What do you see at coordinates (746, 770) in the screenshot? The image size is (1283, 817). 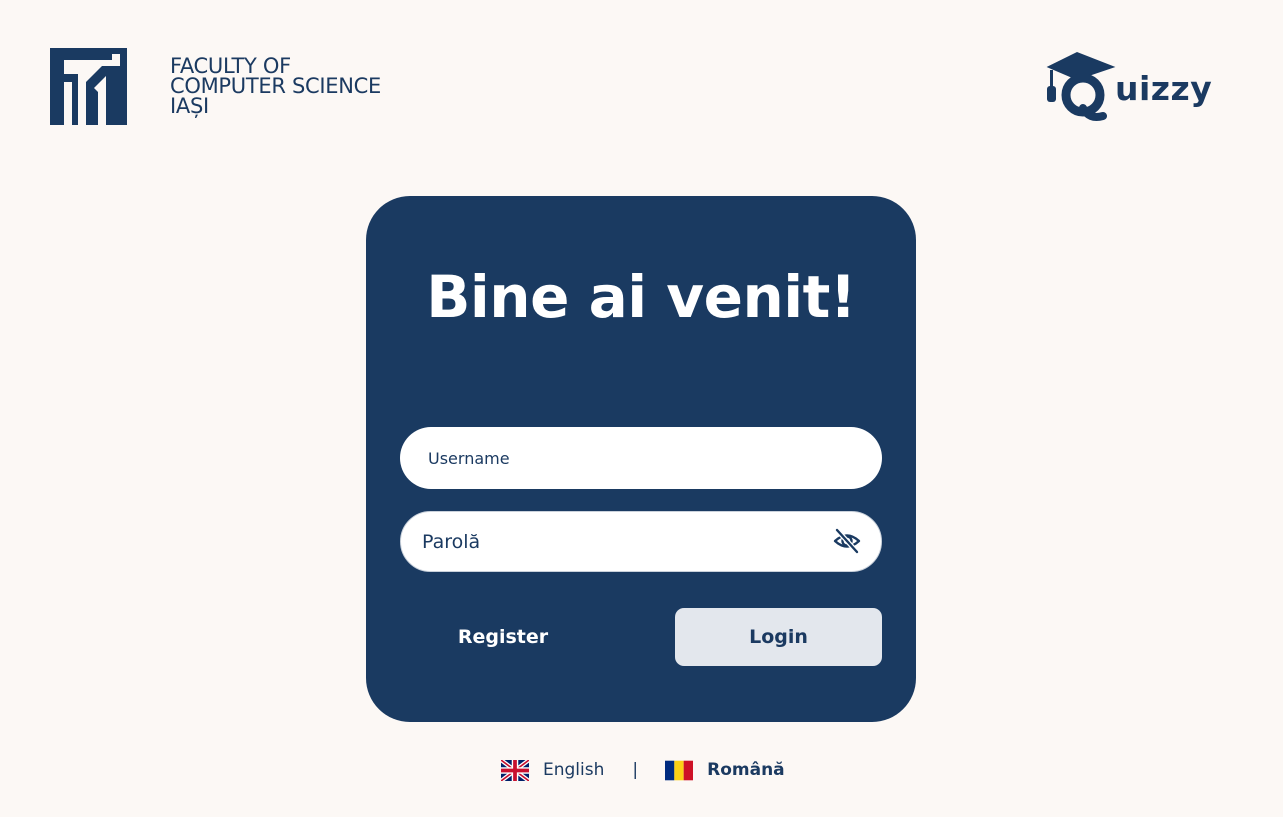 I see `language-label-romanian: Română` at bounding box center [746, 770].